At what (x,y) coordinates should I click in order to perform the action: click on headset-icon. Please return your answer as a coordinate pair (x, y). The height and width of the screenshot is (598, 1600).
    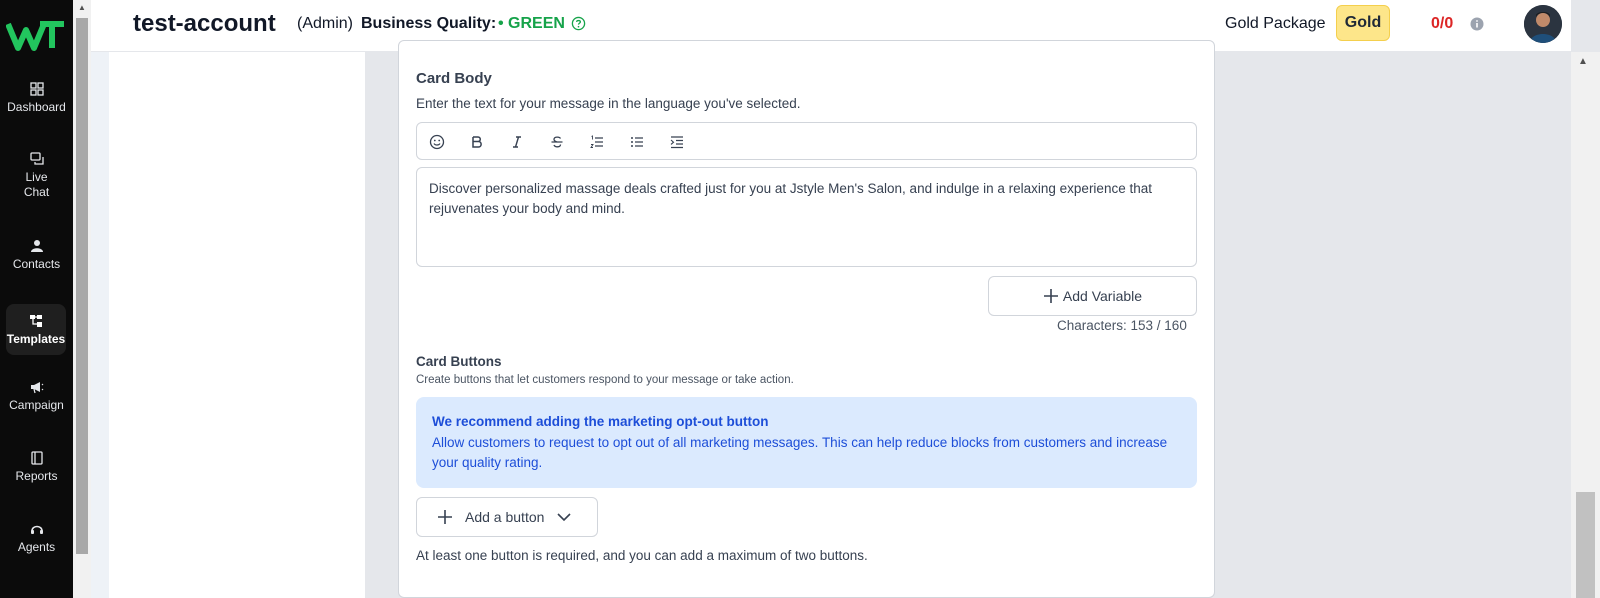
    Looking at the image, I should click on (36, 529).